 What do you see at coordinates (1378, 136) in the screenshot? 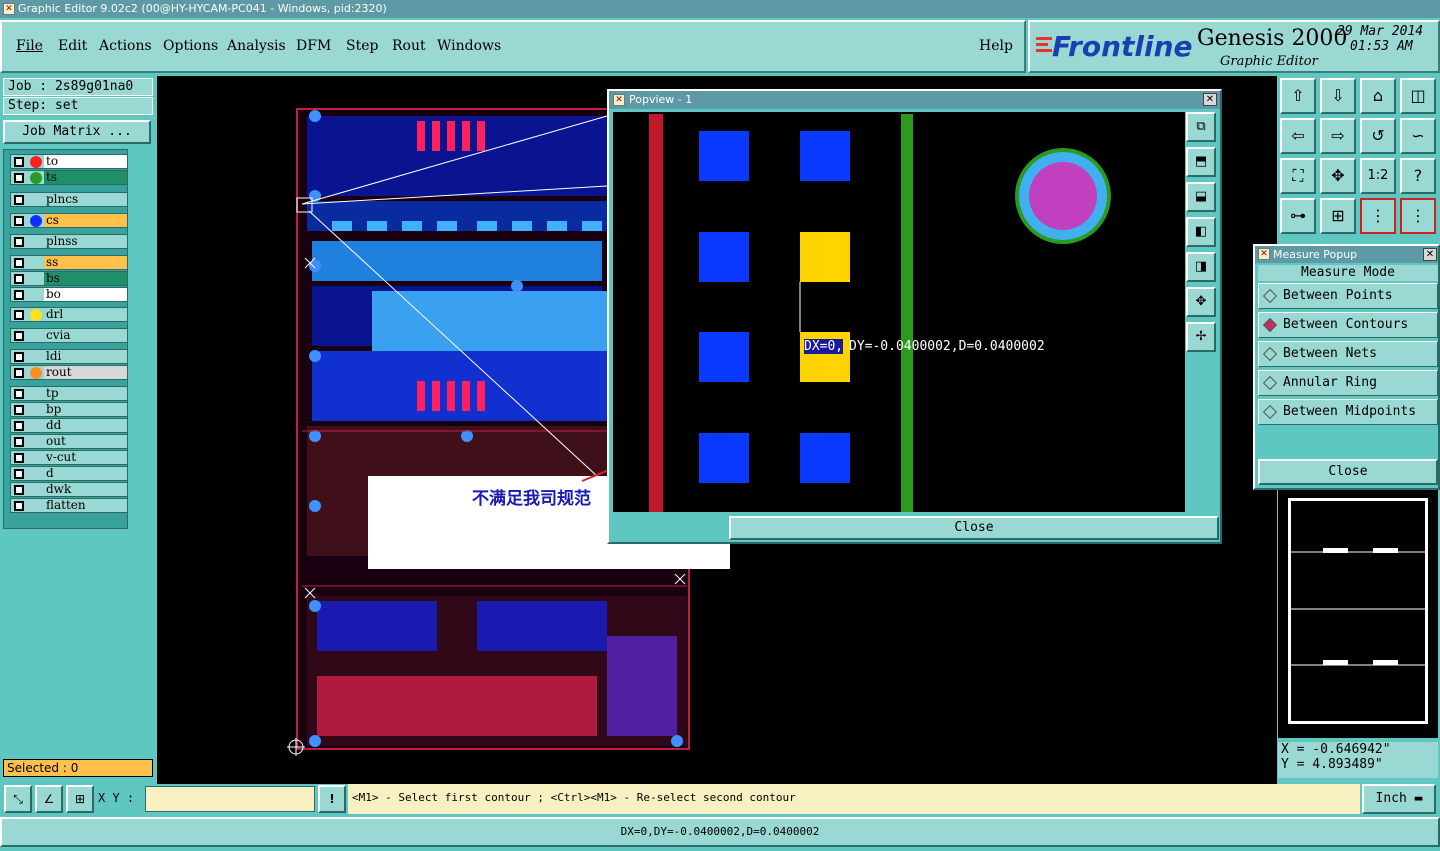
I see `rotate-icon: ↺` at bounding box center [1378, 136].